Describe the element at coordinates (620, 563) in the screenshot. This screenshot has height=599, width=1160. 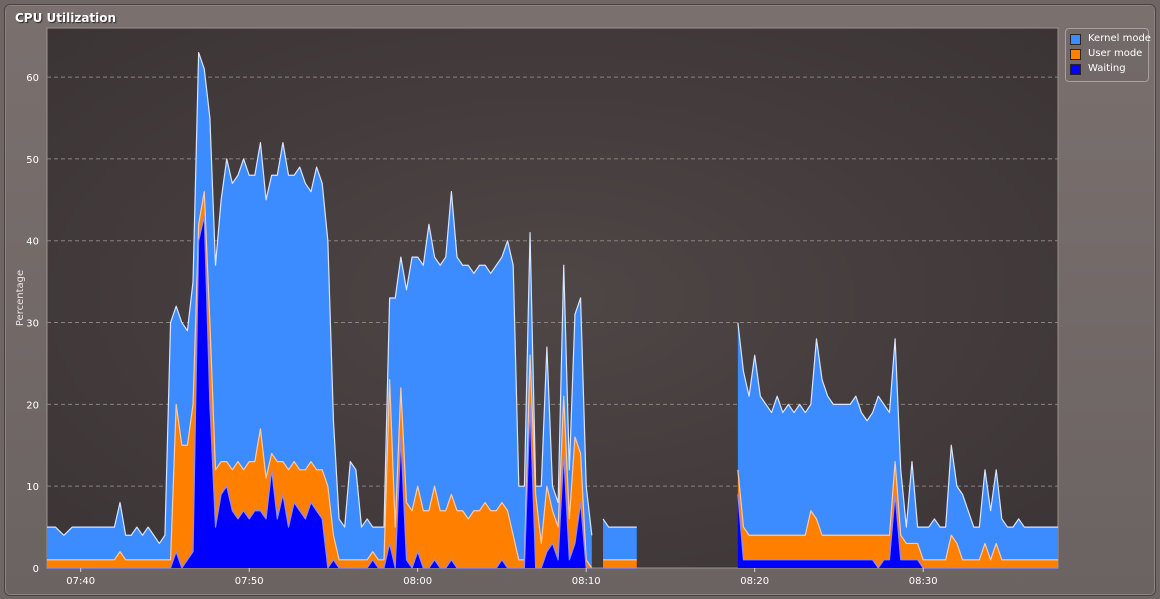
I see `user-mode-area` at that location.